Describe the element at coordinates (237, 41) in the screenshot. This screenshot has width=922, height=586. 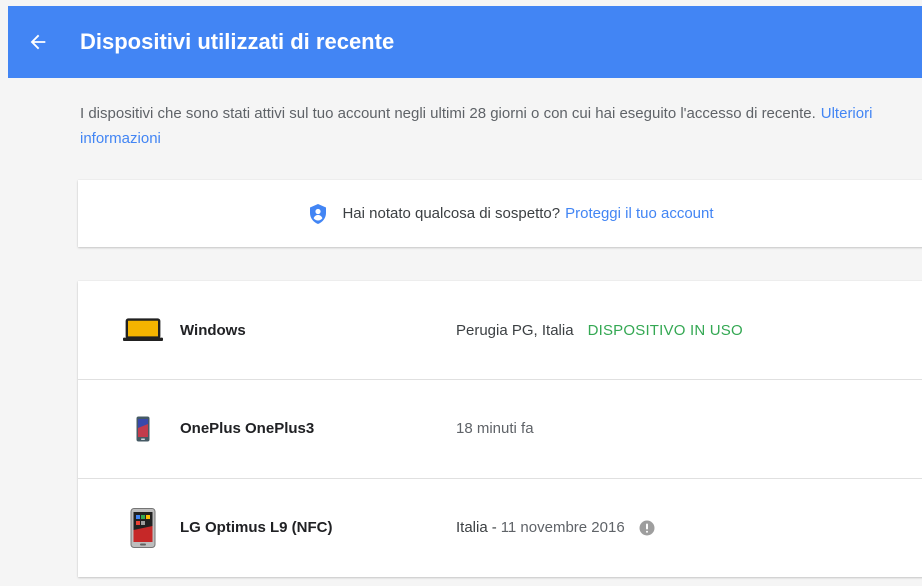
I see `page-title: Dispositivi utilizzati di recente` at that location.